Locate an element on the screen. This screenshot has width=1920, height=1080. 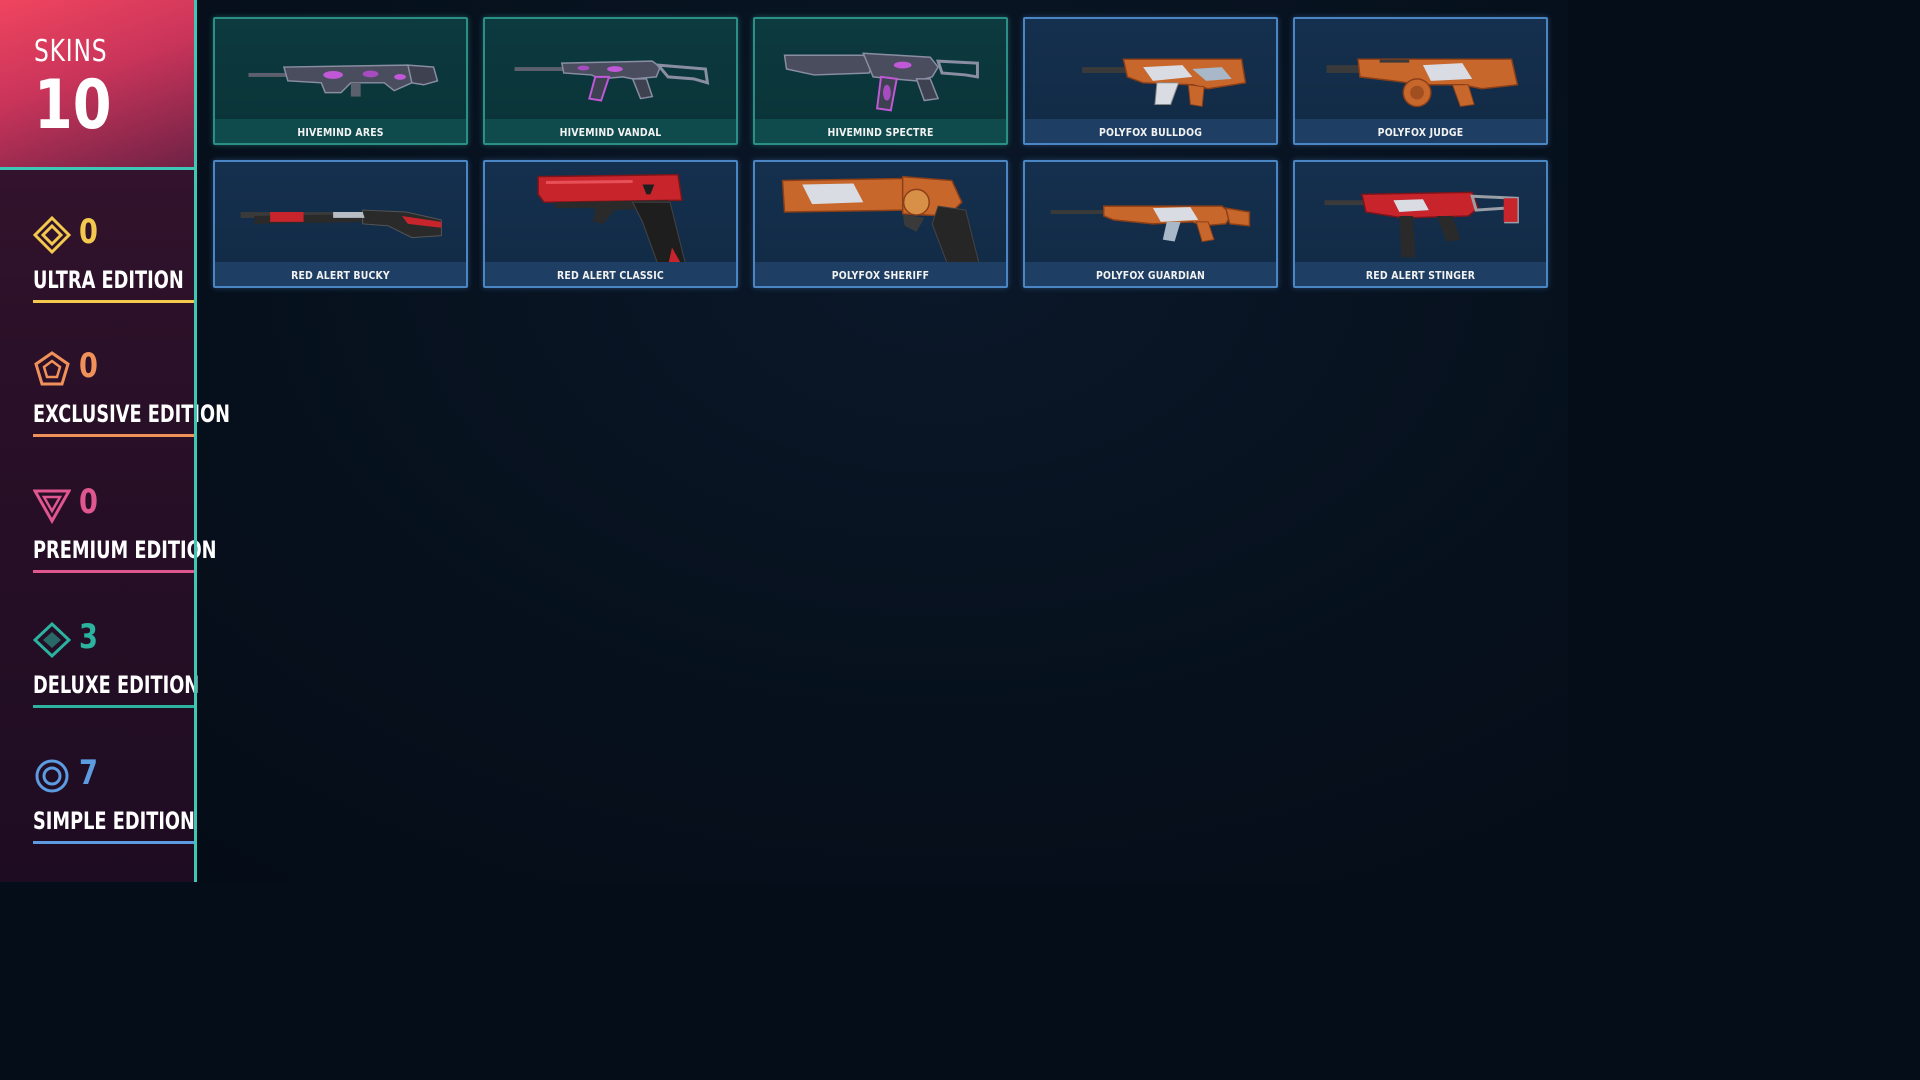
ultra-diamond-icon is located at coordinates (52, 235).